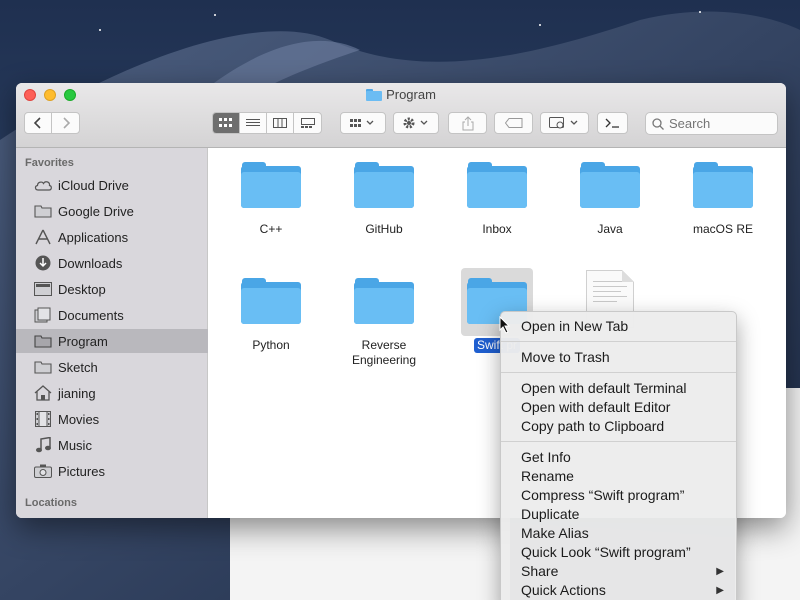 The height and width of the screenshot is (600, 800). Describe the element at coordinates (112, 341) in the screenshot. I see `sidebar-item-program: Program` at that location.